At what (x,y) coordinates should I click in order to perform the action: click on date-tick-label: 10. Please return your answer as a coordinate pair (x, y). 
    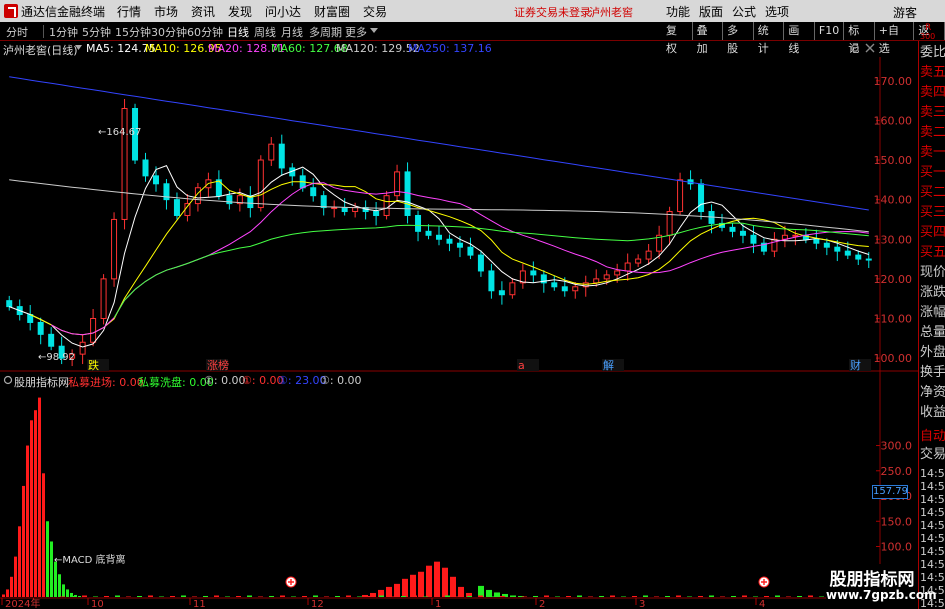
    Looking at the image, I should click on (97, 604).